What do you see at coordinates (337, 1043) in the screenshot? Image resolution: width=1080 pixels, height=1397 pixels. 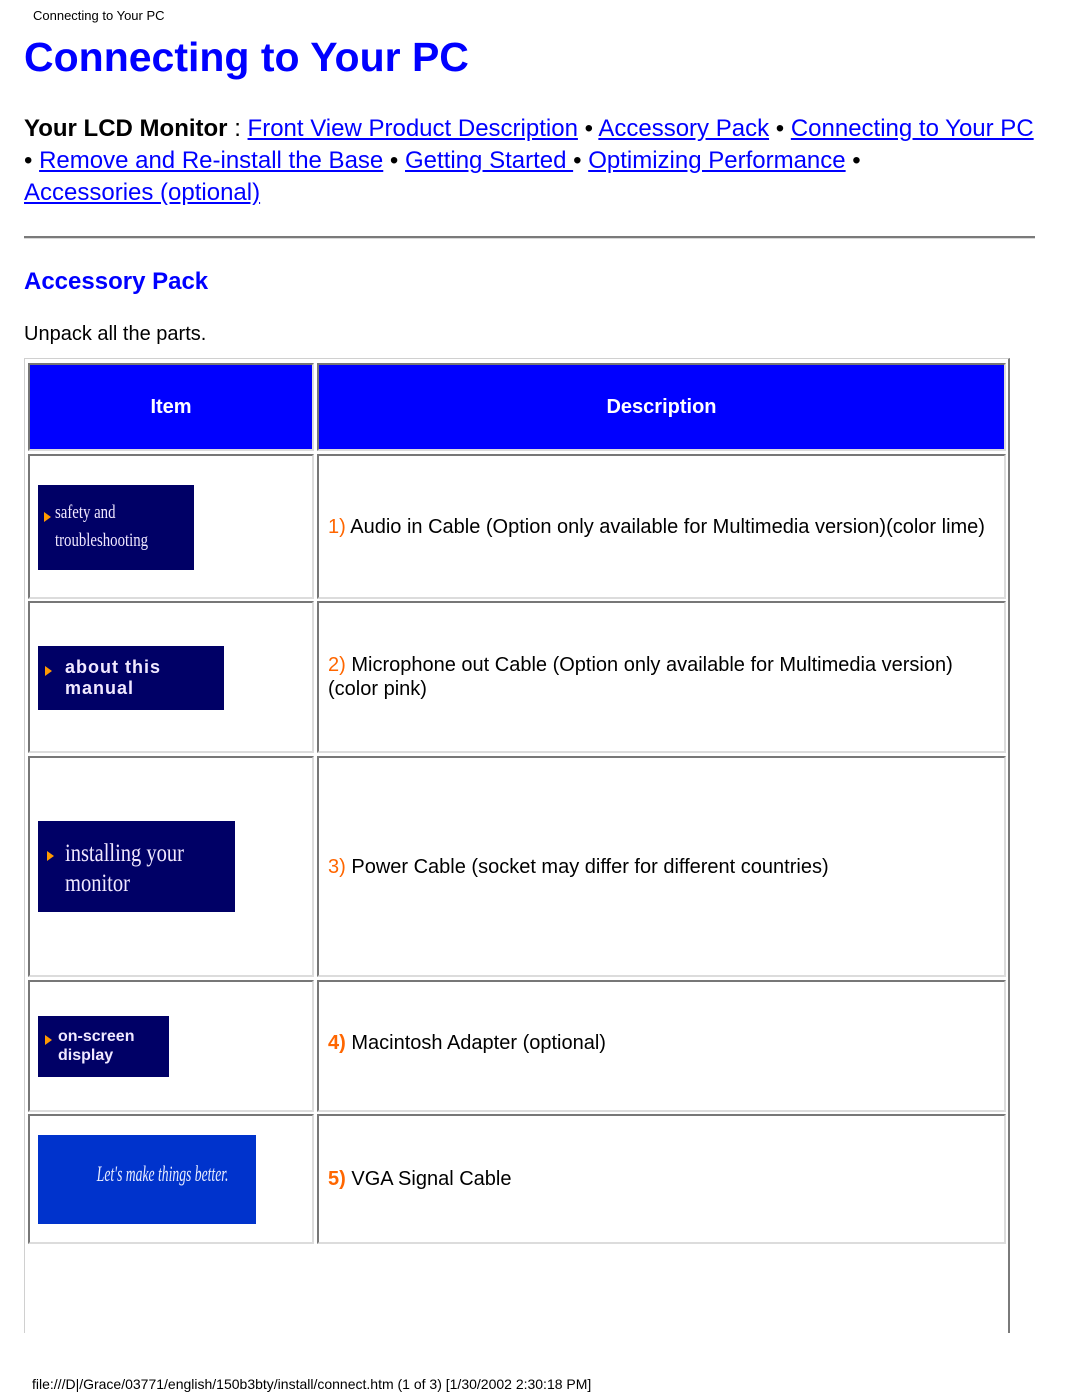 I see `item-number: 4)` at bounding box center [337, 1043].